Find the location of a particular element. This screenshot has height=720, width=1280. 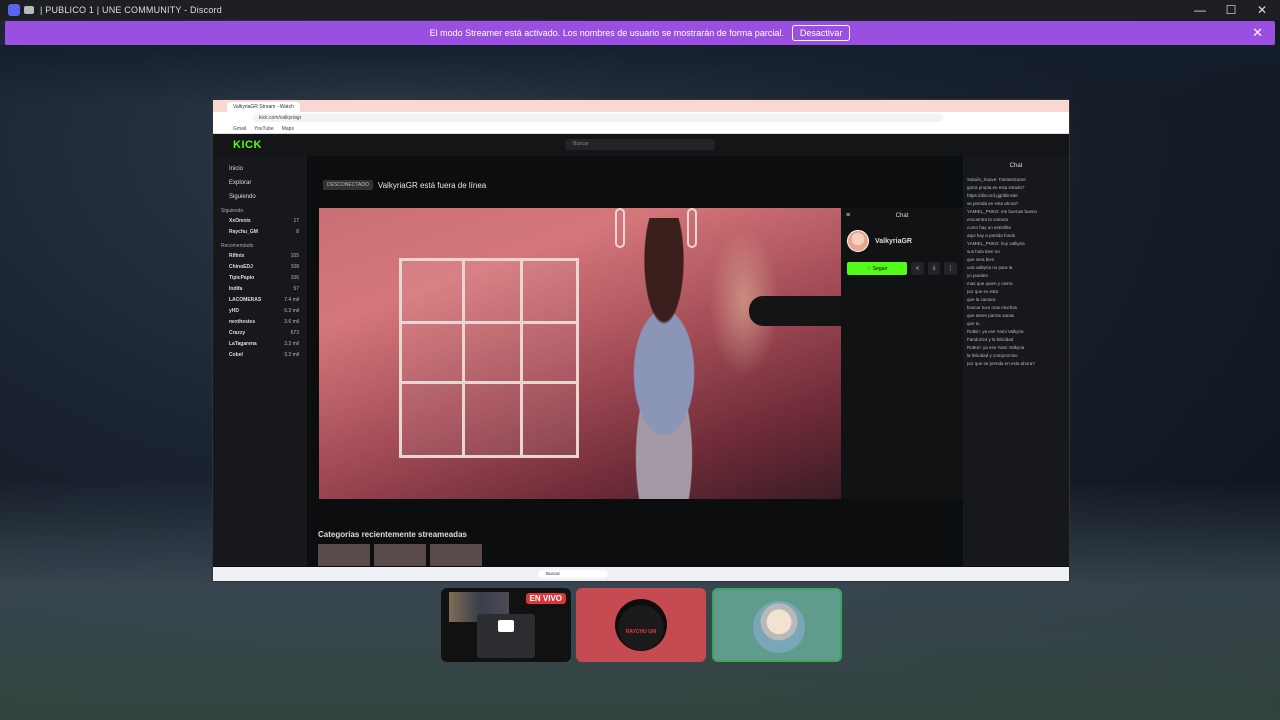

live-badge: EN VIVO is located at coordinates (545, 598).